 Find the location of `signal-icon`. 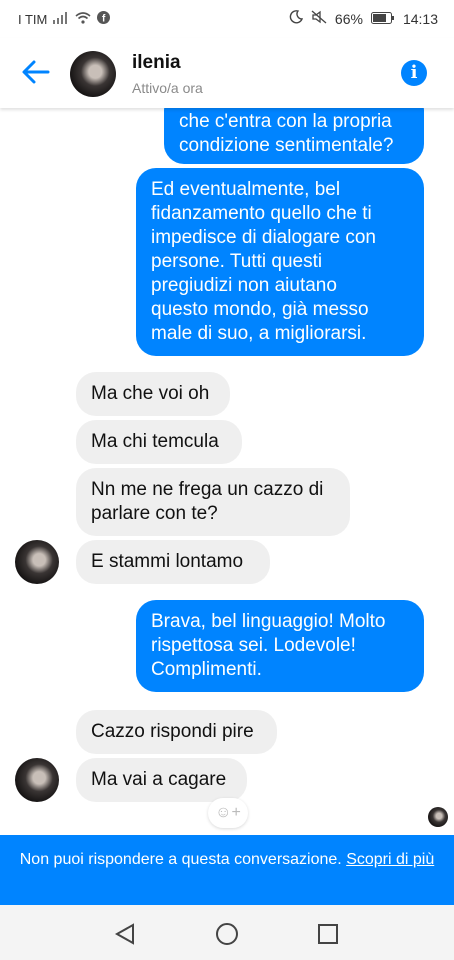

signal-icon is located at coordinates (61, 19).